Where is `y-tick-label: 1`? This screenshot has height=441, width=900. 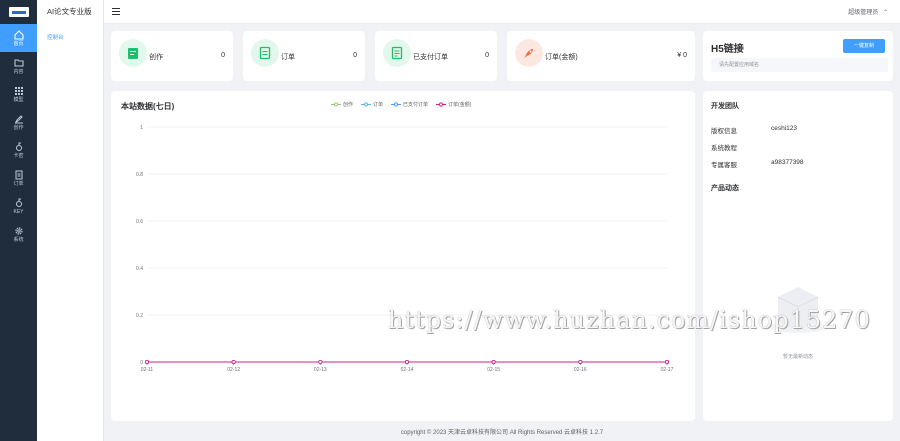 y-tick-label: 1 is located at coordinates (141, 128).